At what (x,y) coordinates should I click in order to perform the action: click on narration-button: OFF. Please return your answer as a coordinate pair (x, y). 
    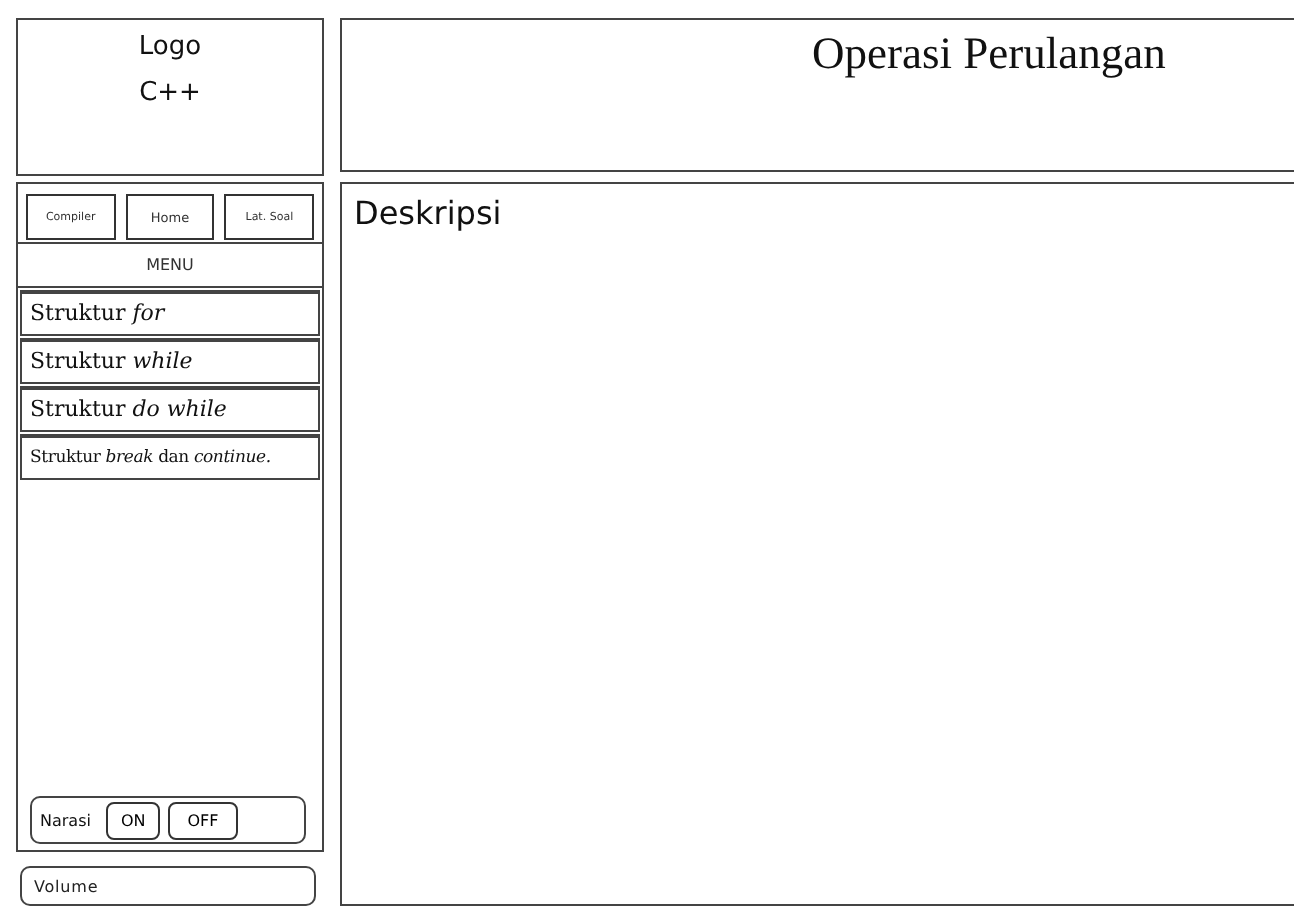
    Looking at the image, I should click on (203, 820).